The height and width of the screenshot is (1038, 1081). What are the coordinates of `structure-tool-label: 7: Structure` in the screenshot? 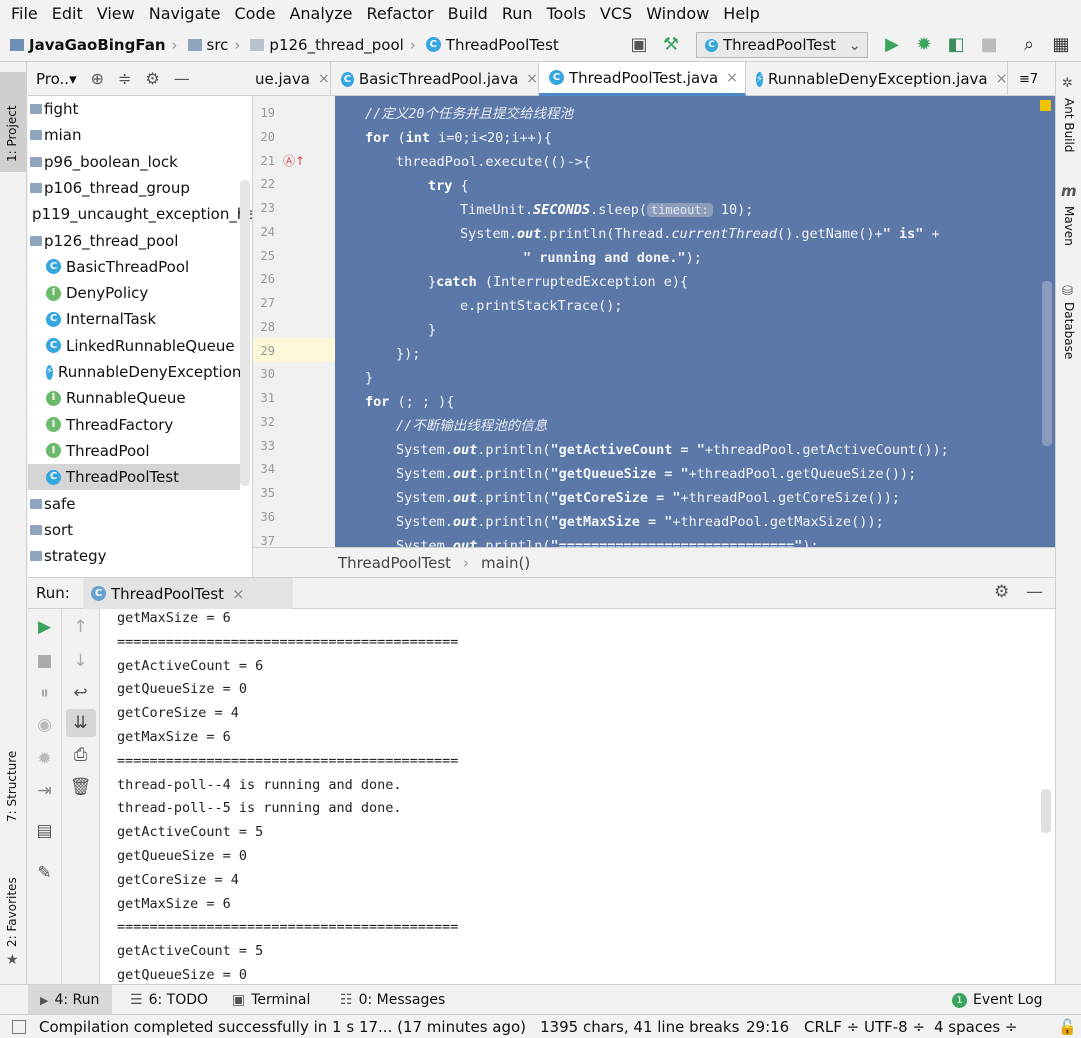 It's located at (12, 786).